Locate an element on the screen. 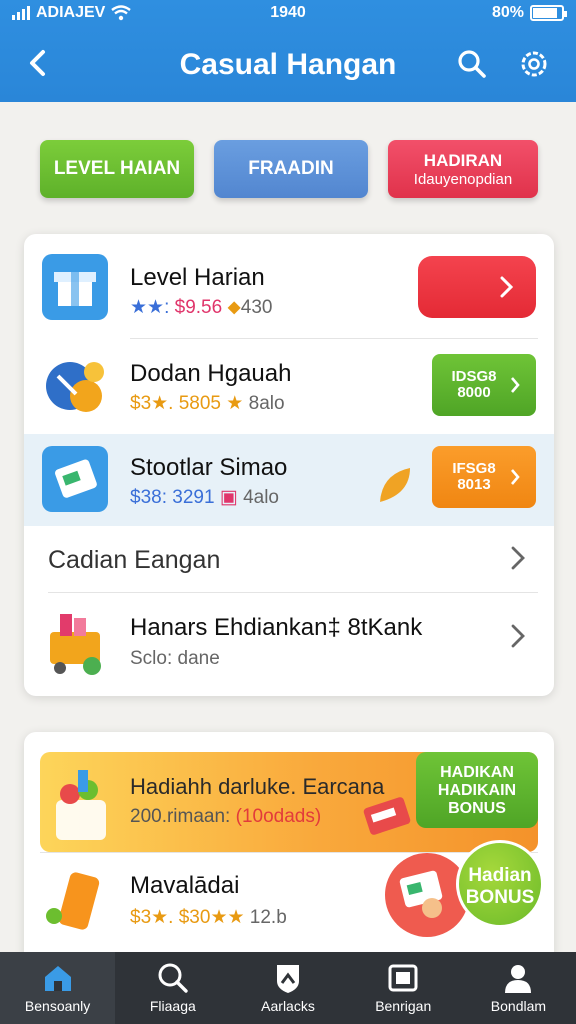 The height and width of the screenshot is (1024, 576). fruit-basket-icon is located at coordinates (81, 805).